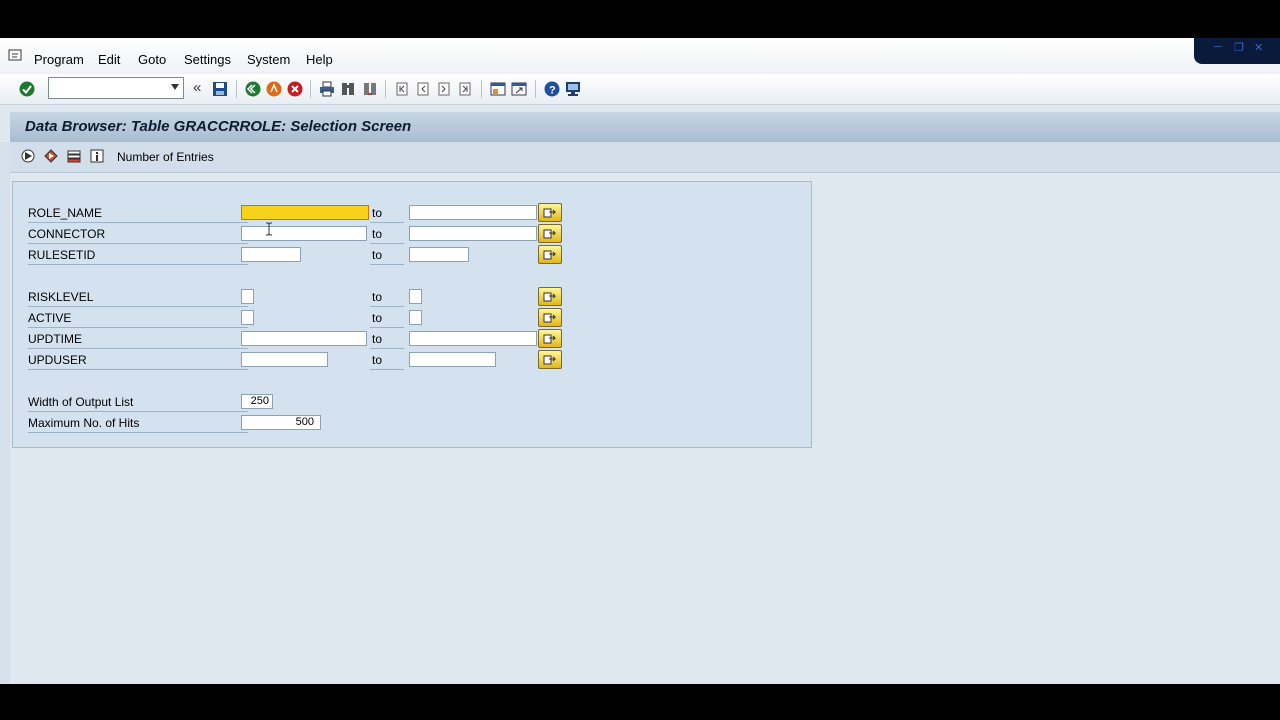 Image resolution: width=1280 pixels, height=720 pixels. I want to click on new-session-icon, so click(498, 89).